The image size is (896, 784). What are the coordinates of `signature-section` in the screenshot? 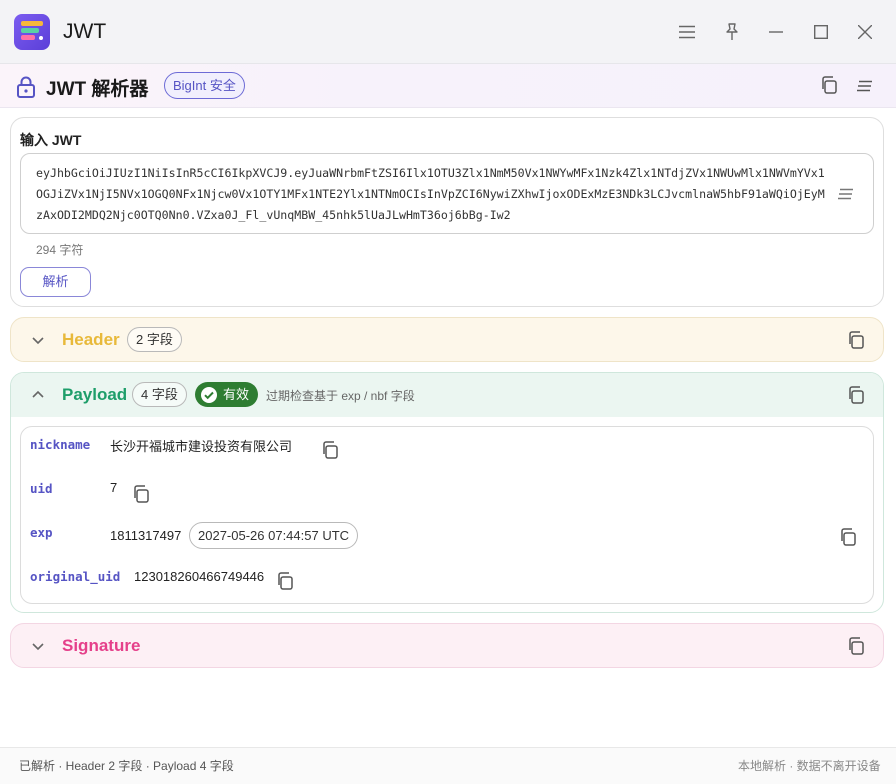 It's located at (447, 645).